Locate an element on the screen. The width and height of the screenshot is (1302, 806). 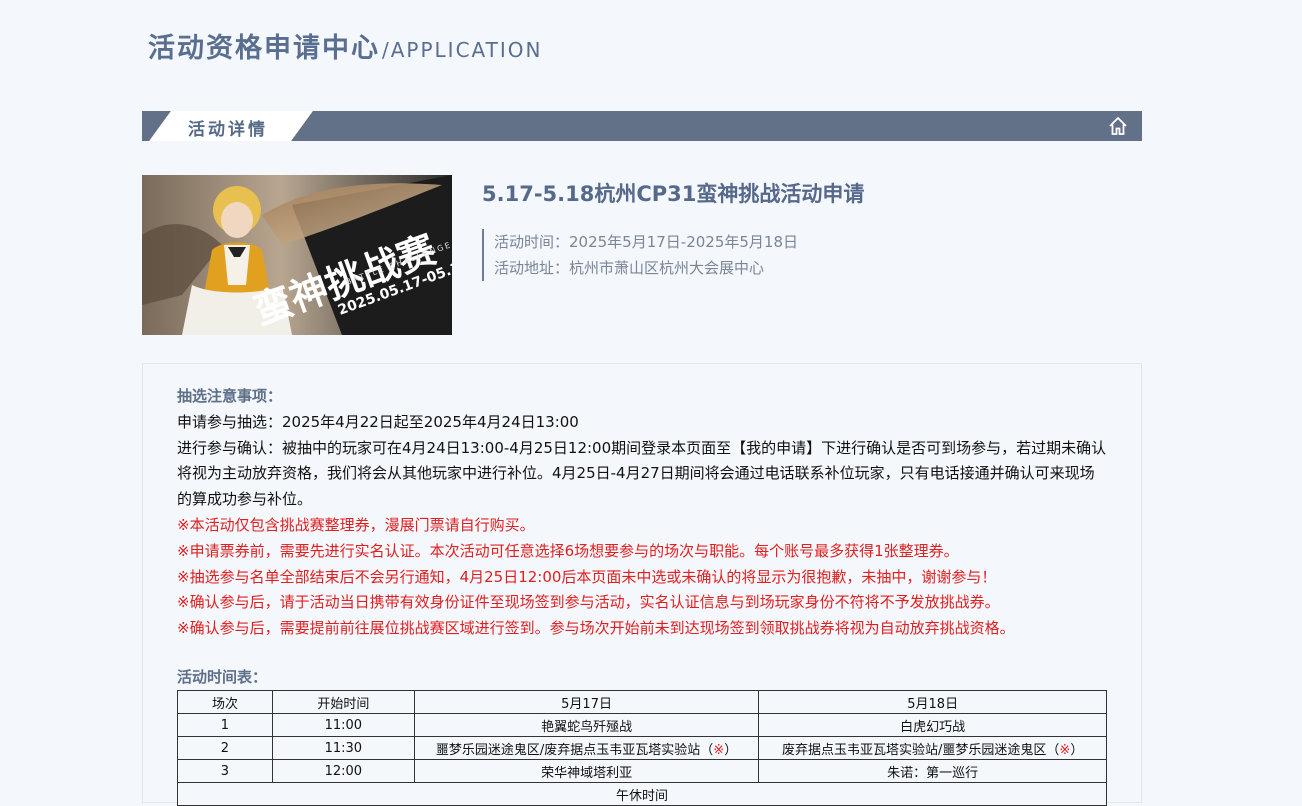
cell-no: 2 is located at coordinates (225, 748).